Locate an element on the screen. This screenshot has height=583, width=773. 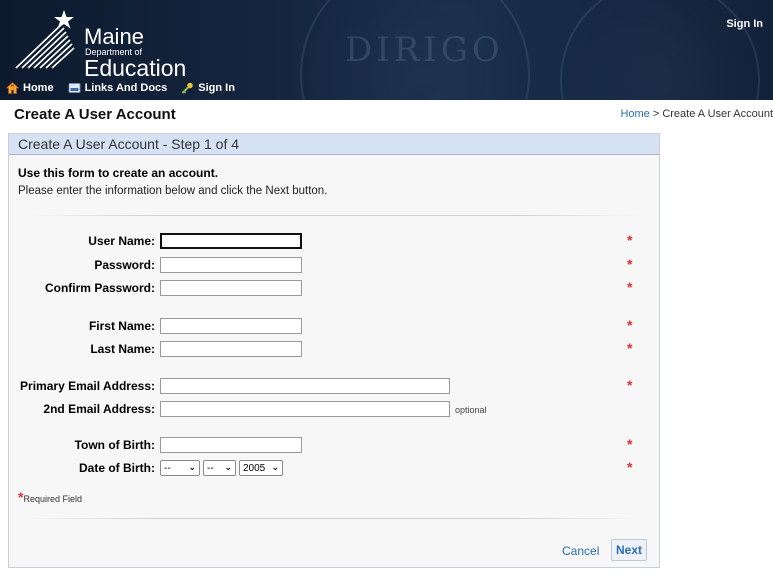
date-of-birth-label: Date of Birth: is located at coordinates (117, 468).